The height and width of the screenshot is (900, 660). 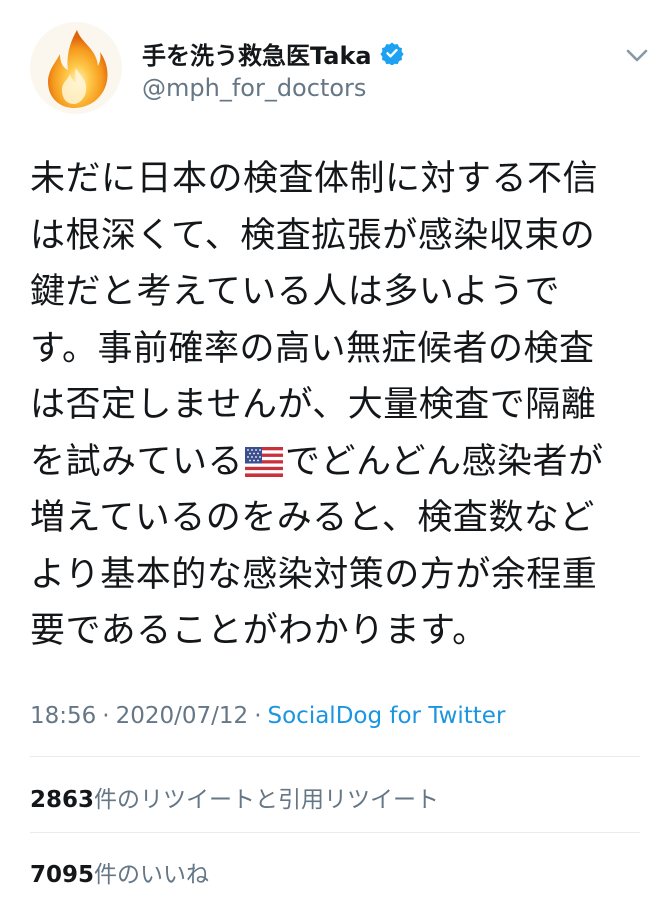 What do you see at coordinates (264, 461) in the screenshot?
I see `us-flag-icon` at bounding box center [264, 461].